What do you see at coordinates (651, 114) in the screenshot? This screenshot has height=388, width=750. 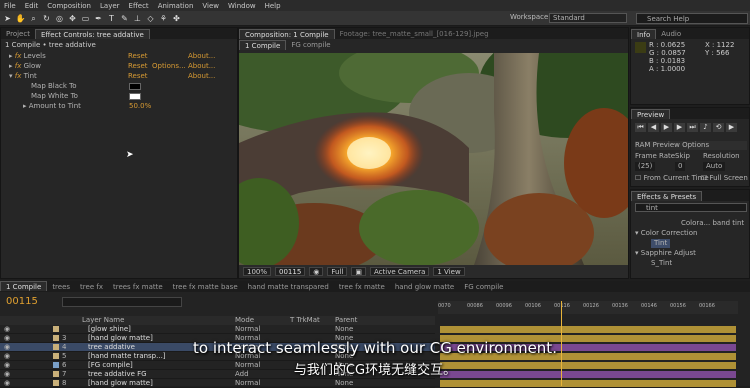 I see `tab-preview: Preview` at bounding box center [651, 114].